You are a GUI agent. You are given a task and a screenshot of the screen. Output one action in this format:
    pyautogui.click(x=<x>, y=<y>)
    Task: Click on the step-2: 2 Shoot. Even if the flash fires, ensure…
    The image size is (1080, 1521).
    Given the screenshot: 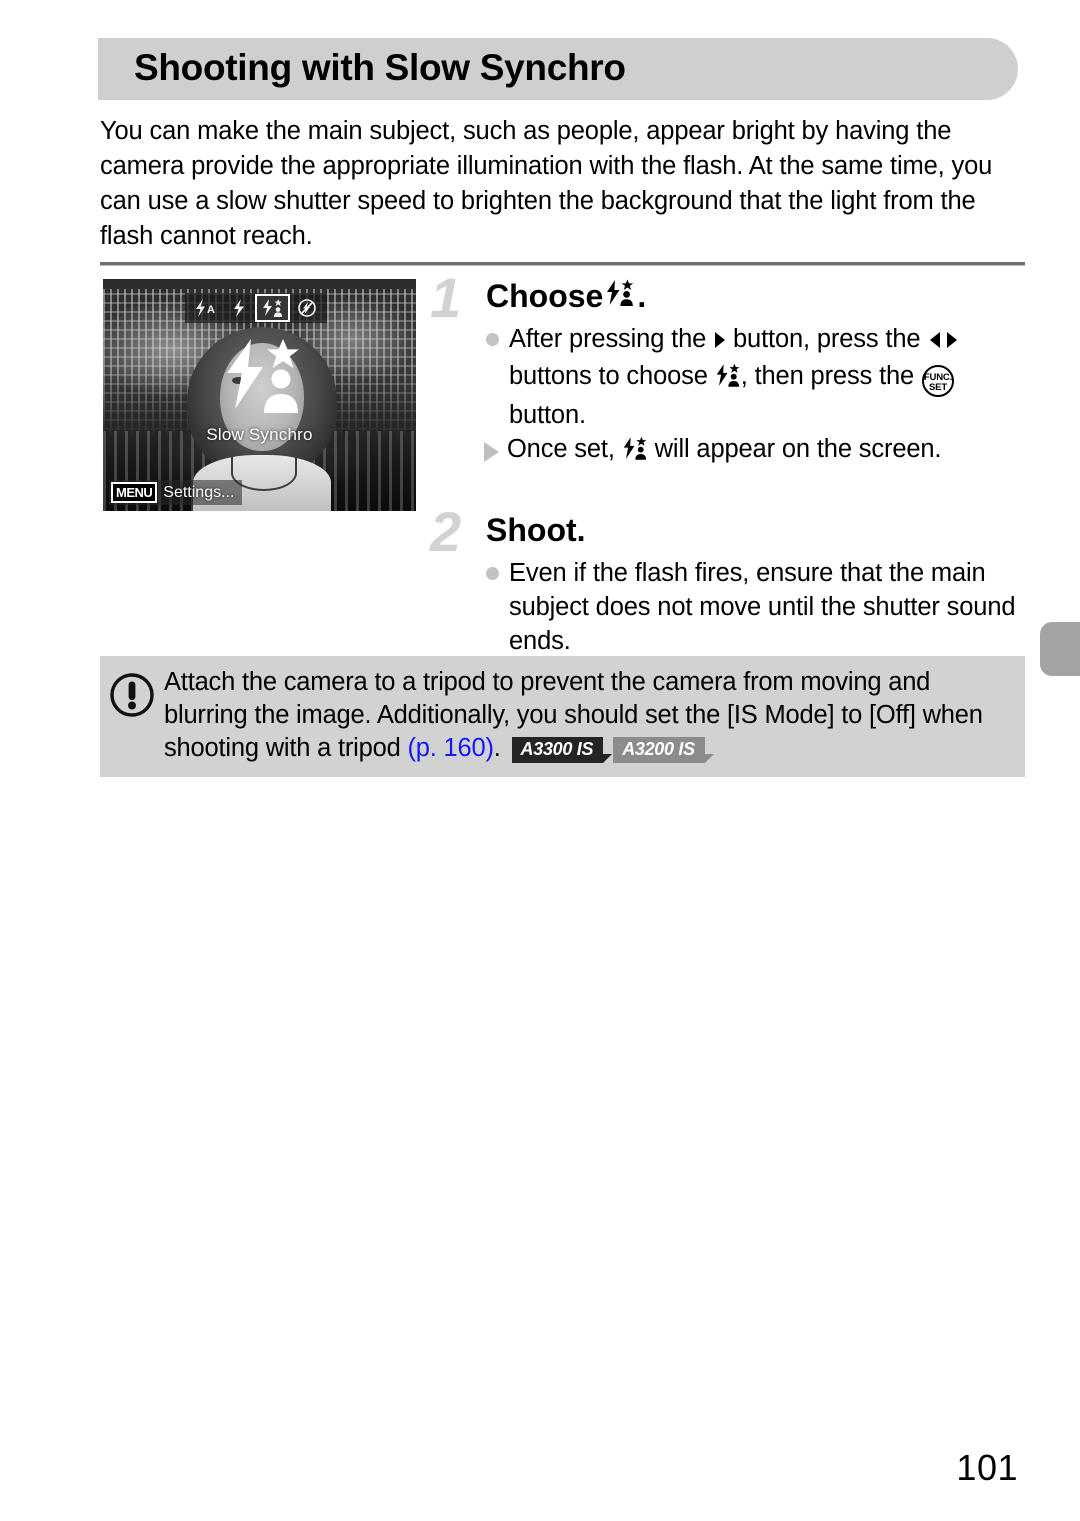 What is the action you would take?
    pyautogui.click(x=730, y=581)
    